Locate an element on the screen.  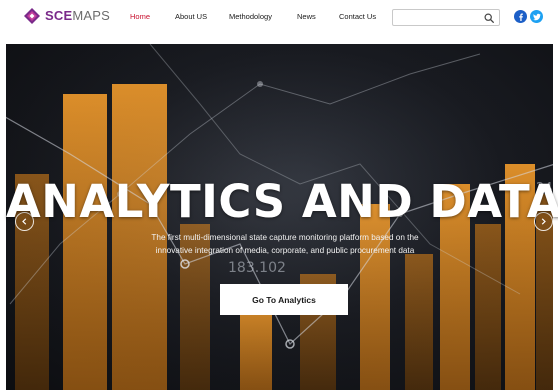
search-input is located at coordinates (440, 18).